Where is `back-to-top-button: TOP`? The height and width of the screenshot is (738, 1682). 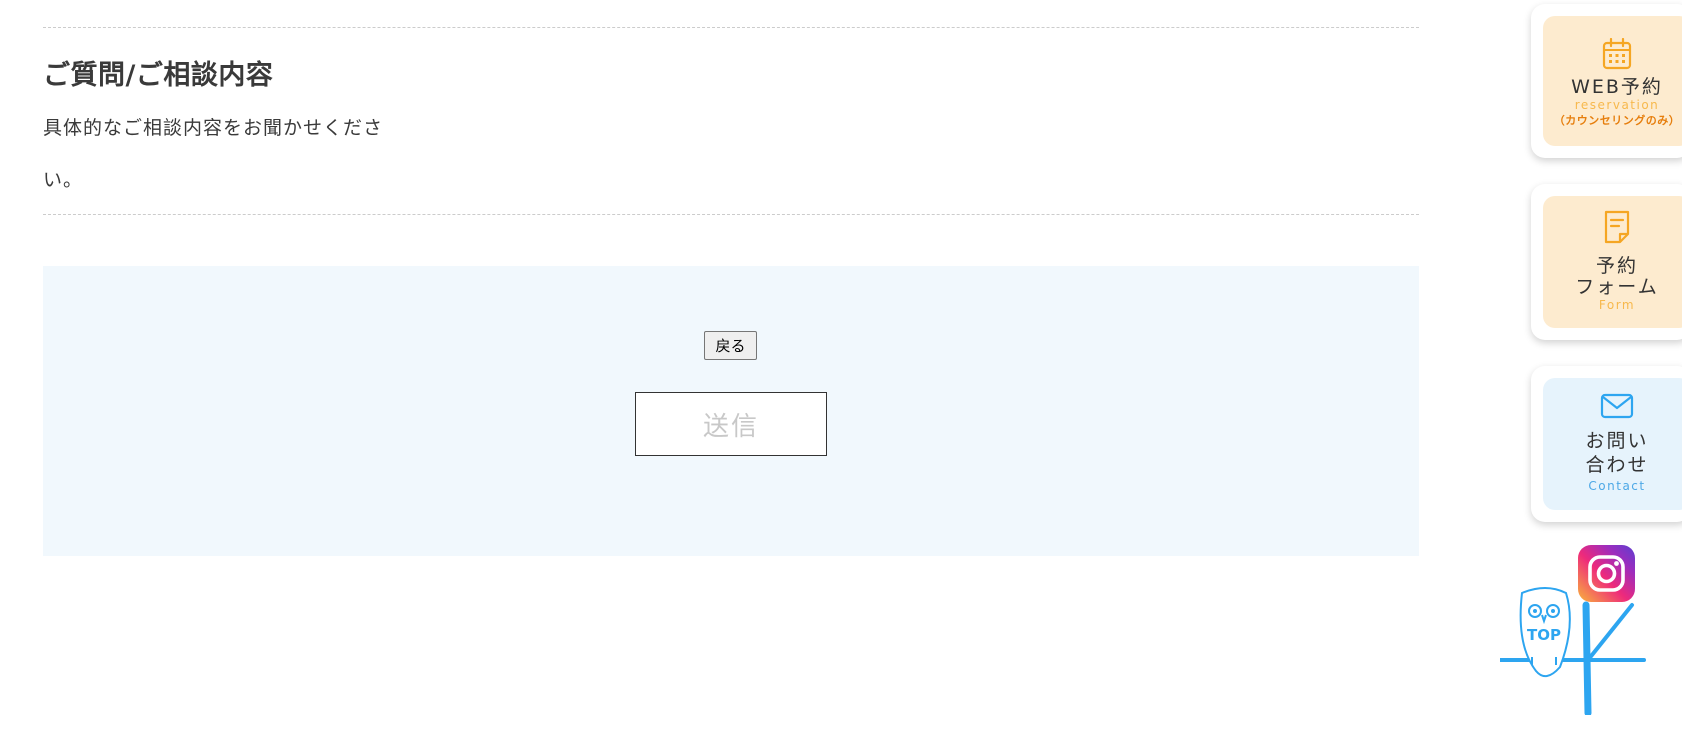
back-to-top-button: TOP is located at coordinates (1574, 652).